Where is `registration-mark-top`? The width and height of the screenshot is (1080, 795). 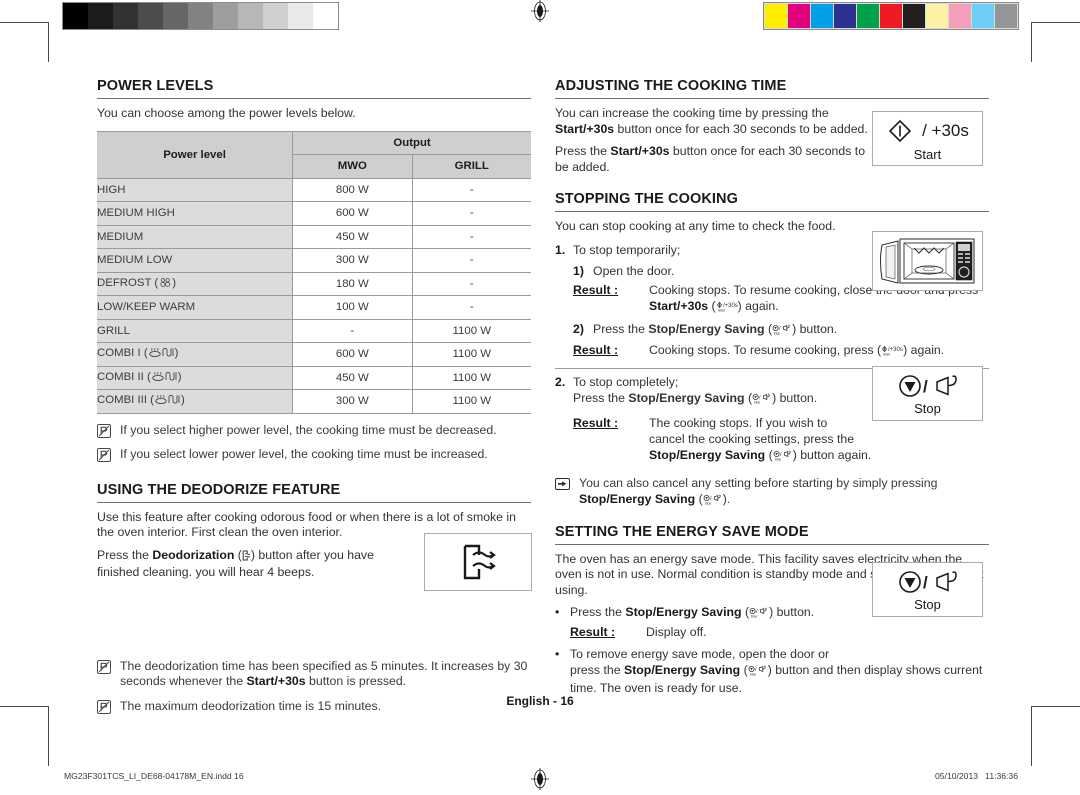 registration-mark-top is located at coordinates (540, 11).